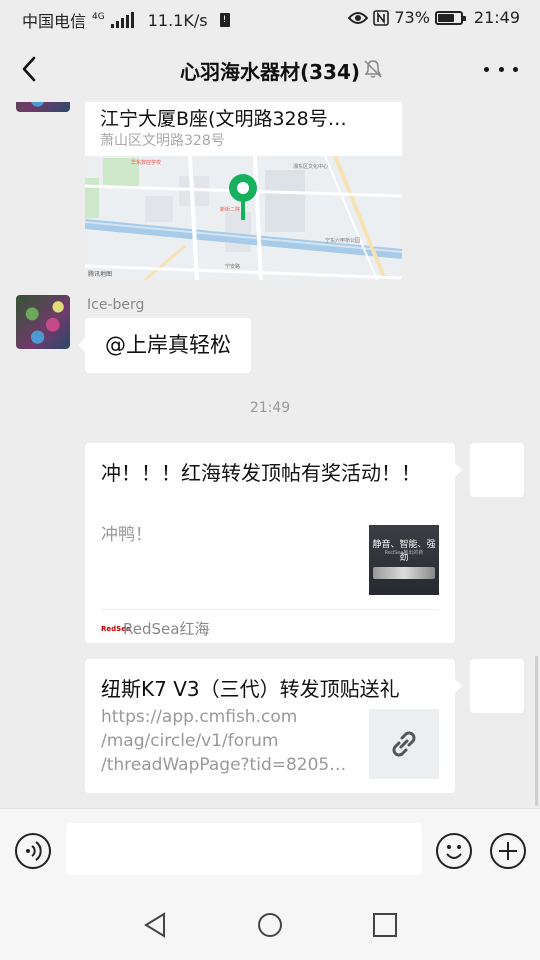 This screenshot has height=960, width=540. What do you see at coordinates (100, 274) in the screenshot?
I see `svg-text: 腾讯地图` at bounding box center [100, 274].